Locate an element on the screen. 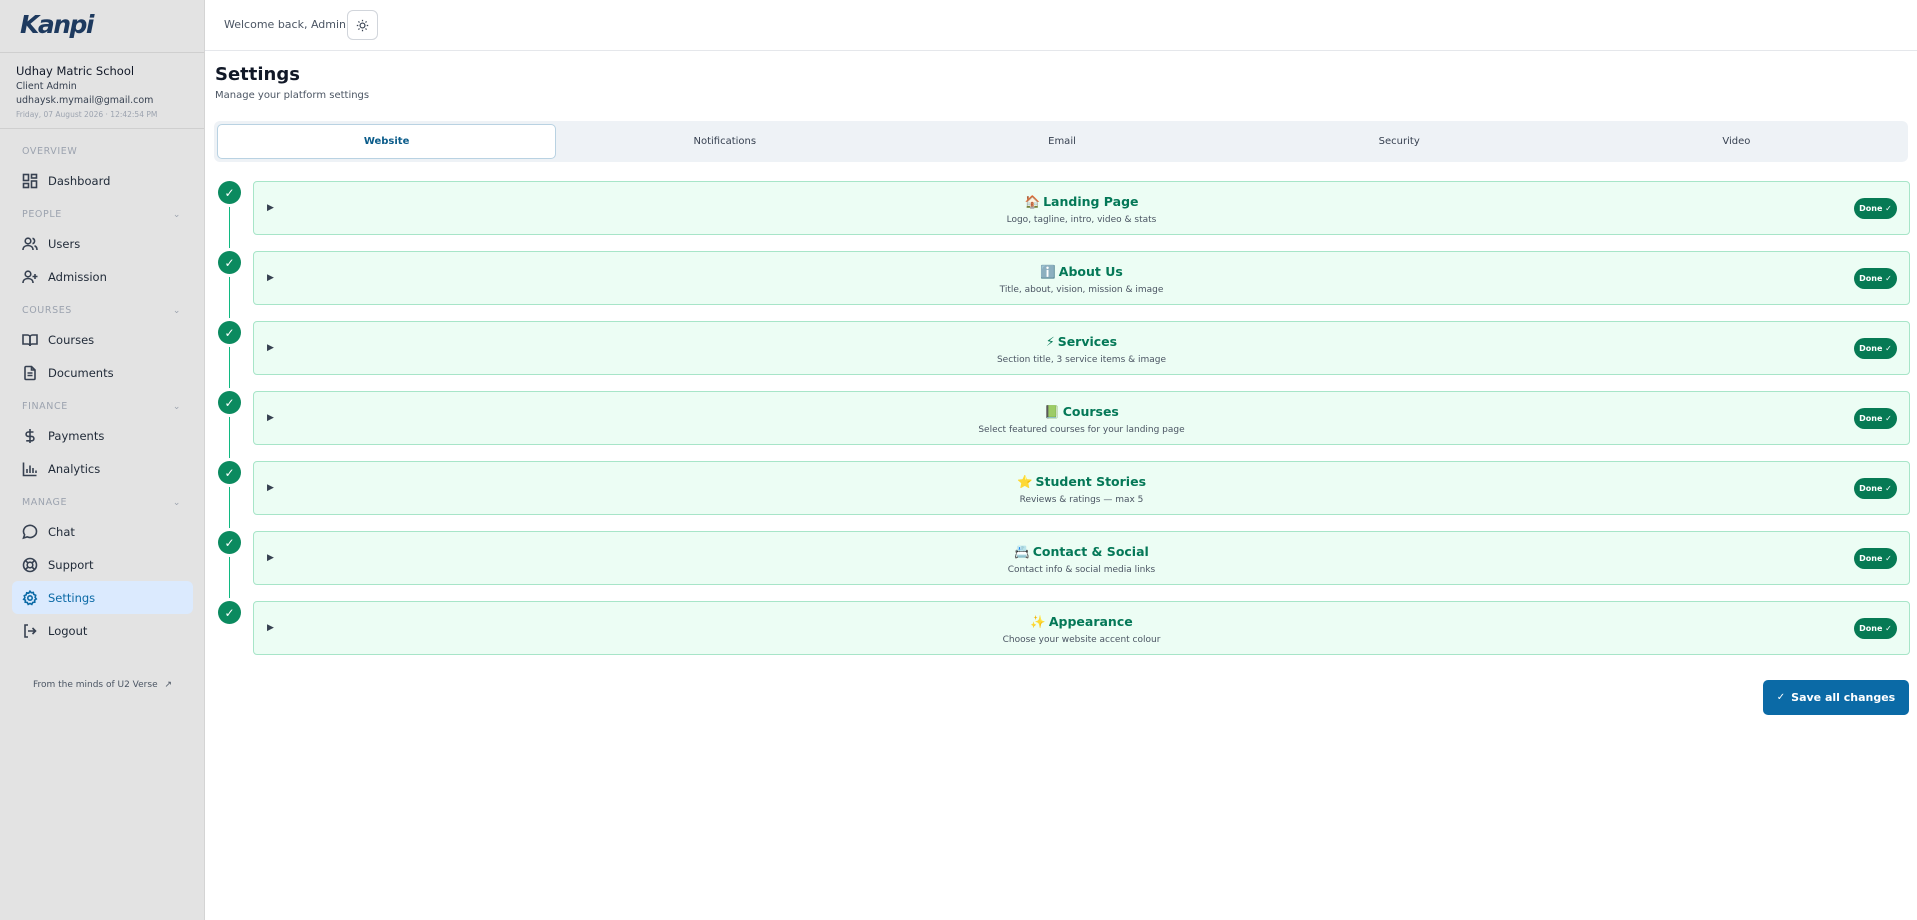 Image resolution: width=1917 pixels, height=920 pixels. section-label: FINANCE is located at coordinates (45, 406).